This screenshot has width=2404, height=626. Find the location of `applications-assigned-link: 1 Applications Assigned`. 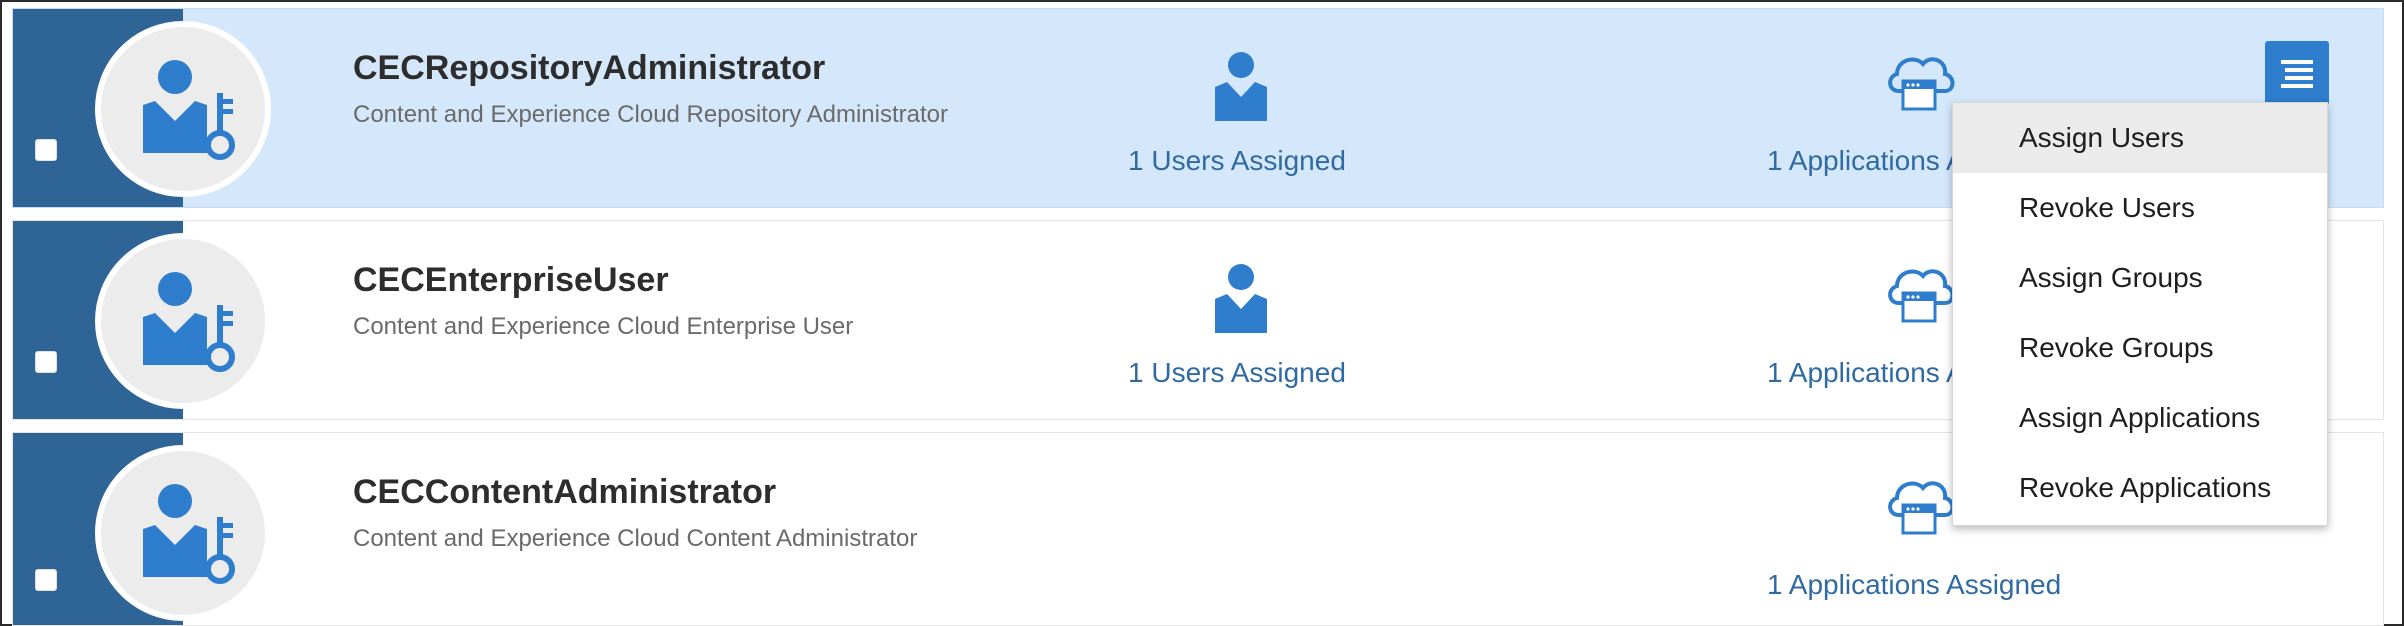

applications-assigned-link: 1 Applications Assigned is located at coordinates (1914, 585).